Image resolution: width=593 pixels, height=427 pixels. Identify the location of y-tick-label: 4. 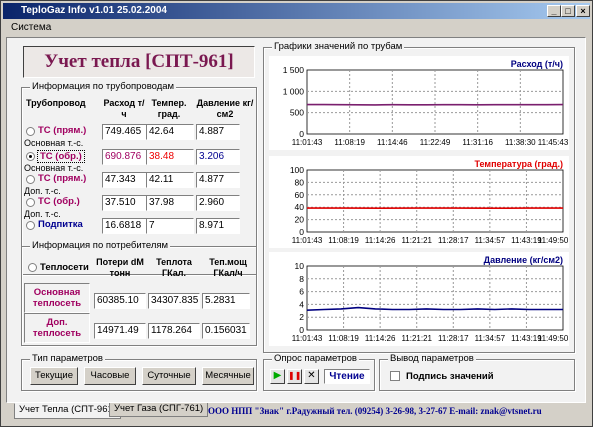
(301, 304).